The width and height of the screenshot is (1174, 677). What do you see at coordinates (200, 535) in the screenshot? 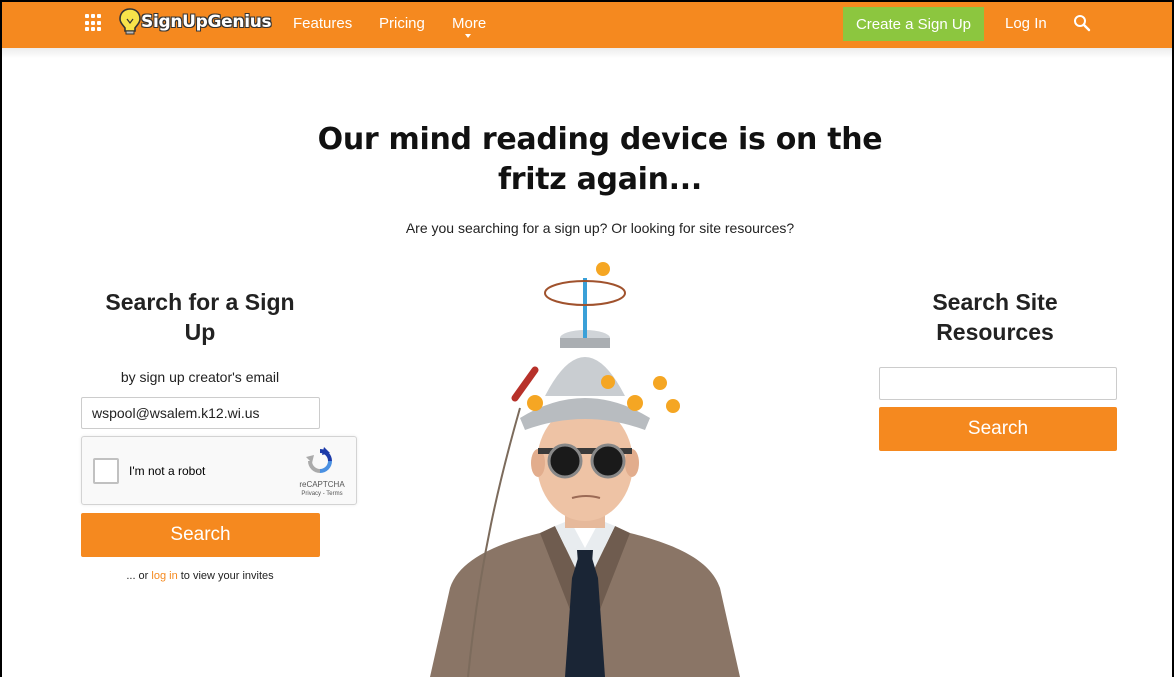
I see `search-sign-up-button: Search` at bounding box center [200, 535].